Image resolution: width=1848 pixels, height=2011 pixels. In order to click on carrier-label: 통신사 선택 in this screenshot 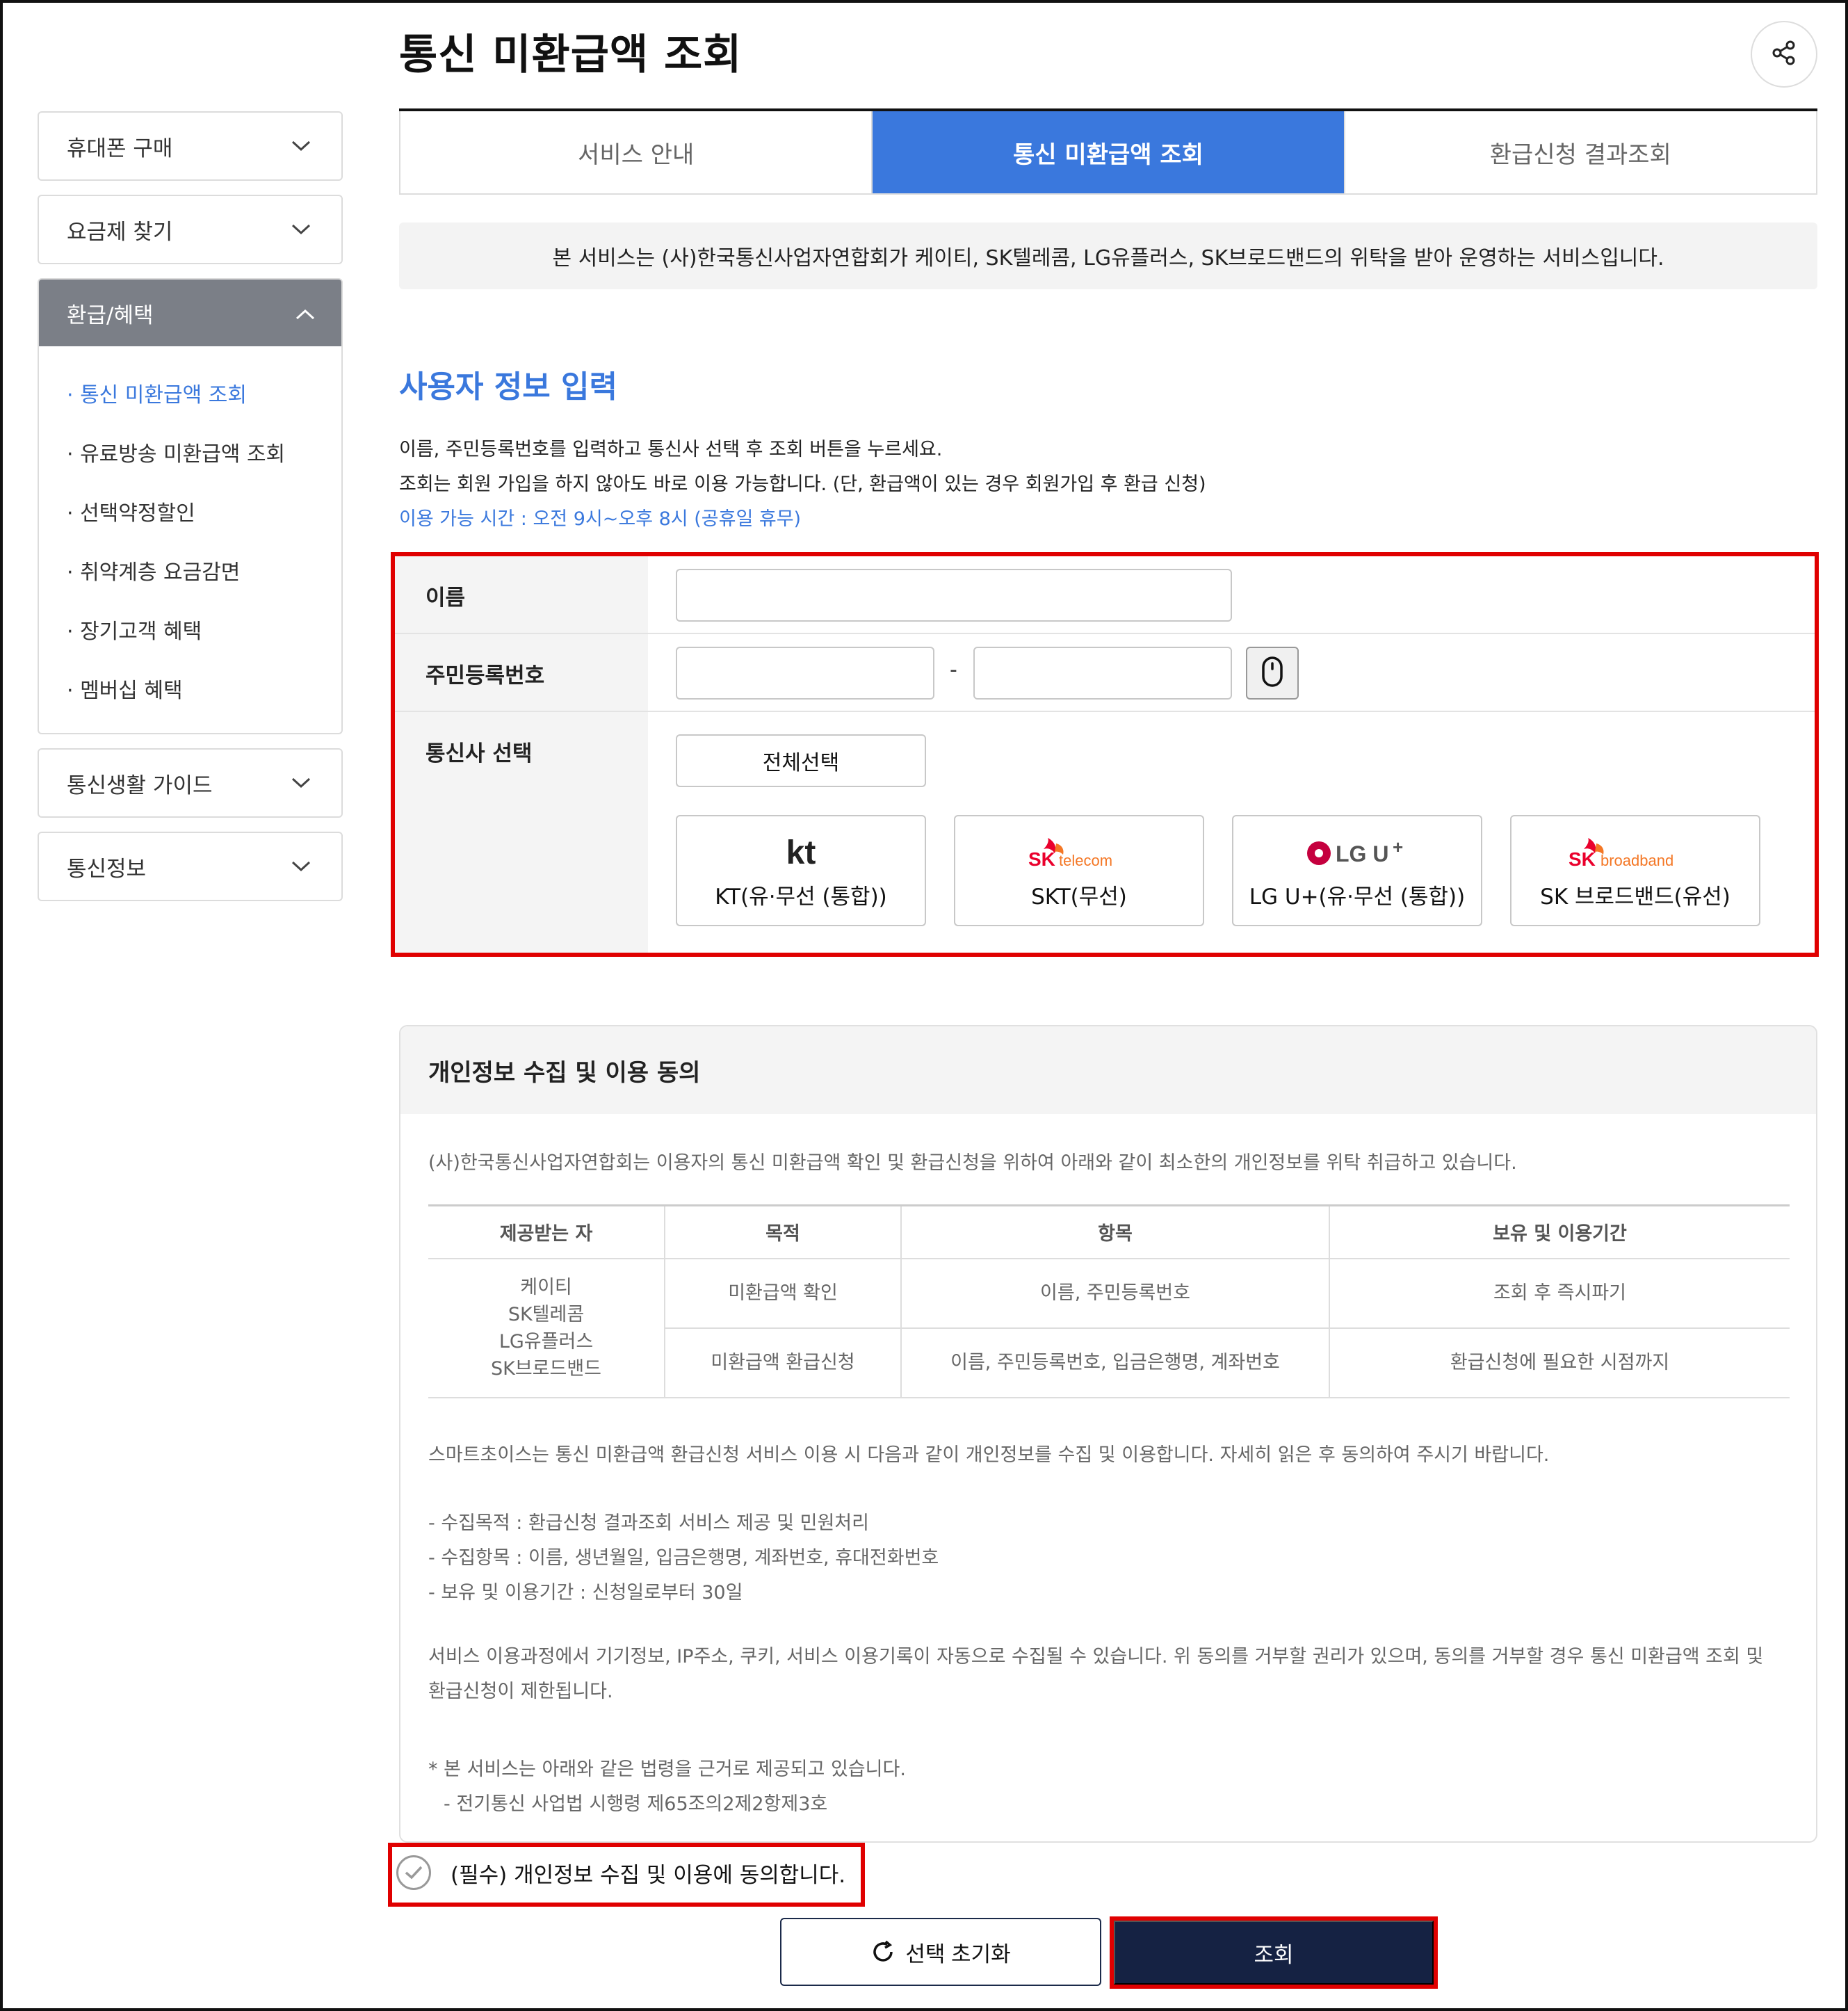, I will do `click(479, 753)`.